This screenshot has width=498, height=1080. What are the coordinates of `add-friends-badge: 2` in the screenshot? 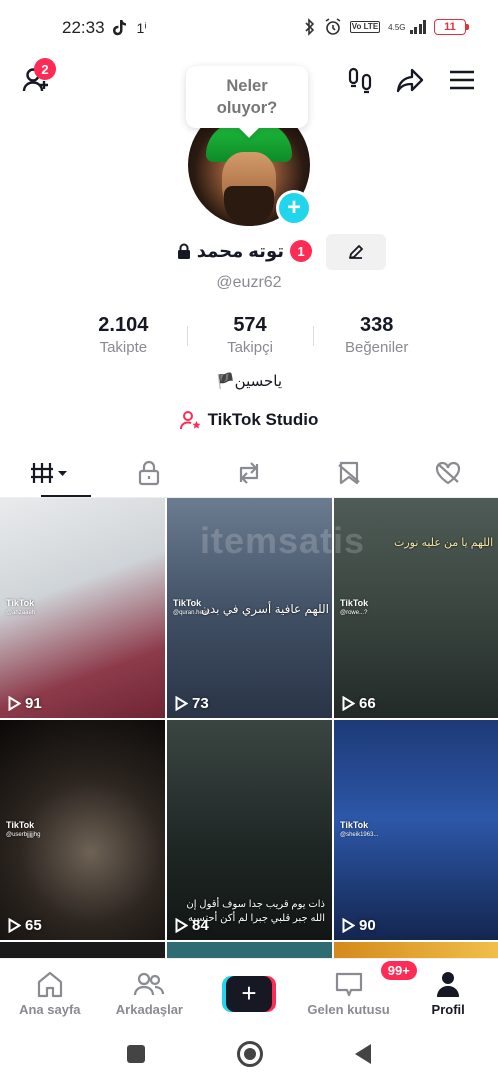 It's located at (45, 69).